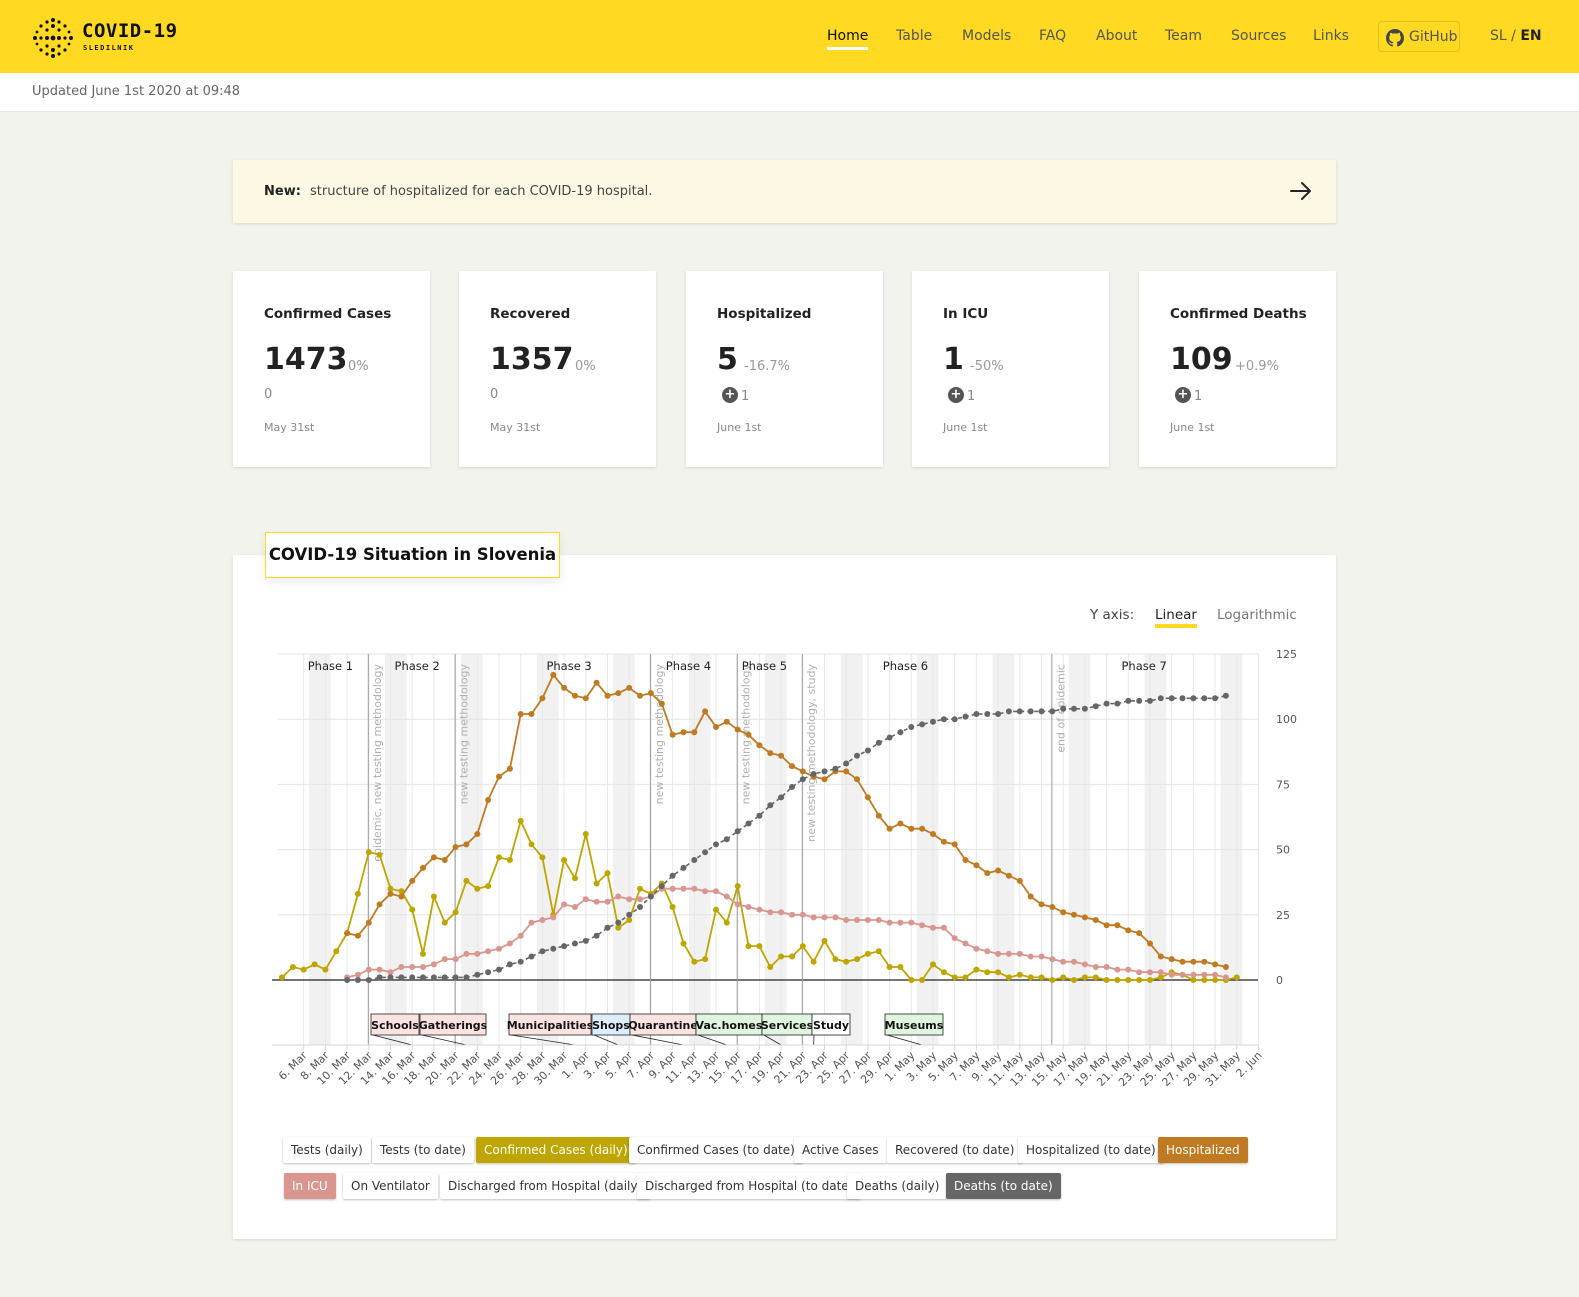  What do you see at coordinates (423, 1150) in the screenshot?
I see `legend-toggle: Tests (to date)` at bounding box center [423, 1150].